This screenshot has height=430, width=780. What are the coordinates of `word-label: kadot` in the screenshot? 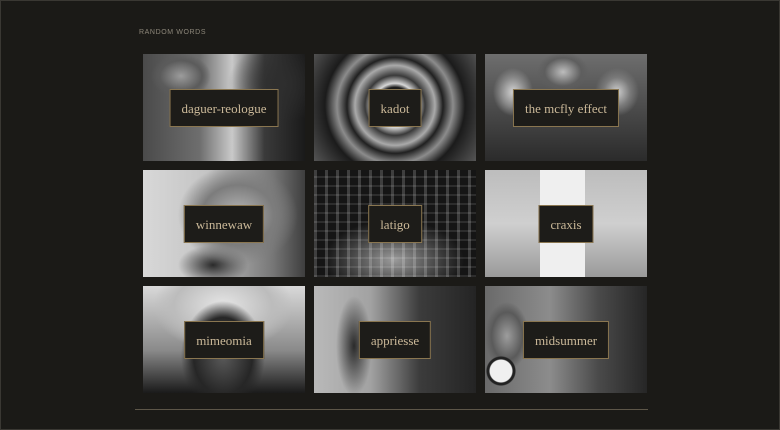 It's located at (395, 107).